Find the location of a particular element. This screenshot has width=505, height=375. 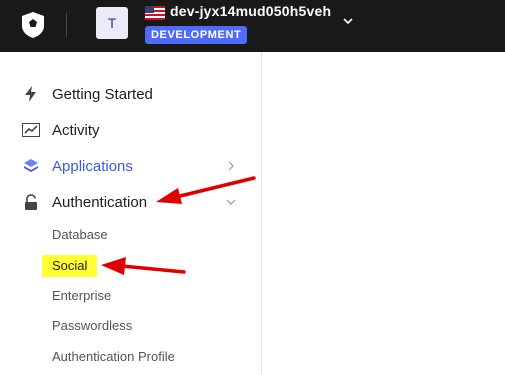

environment-badge: DEVELOPMENT is located at coordinates (196, 35).